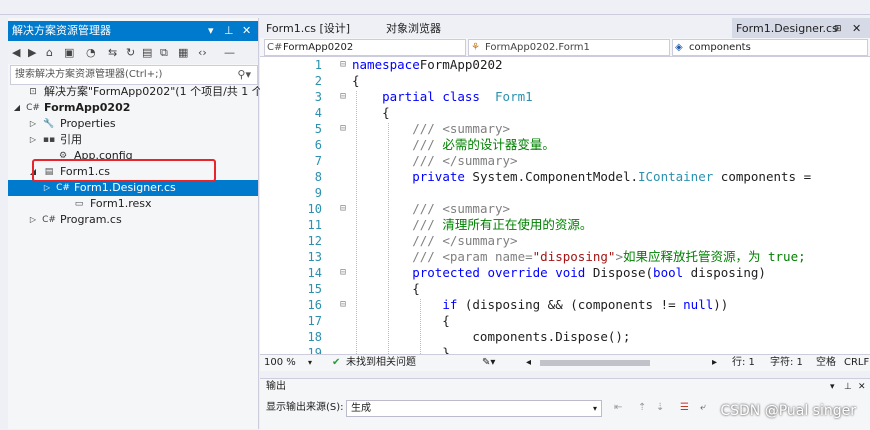 The height and width of the screenshot is (430, 870). What do you see at coordinates (133, 204) in the screenshot?
I see `tree-item: ▭ Form1.resx` at bounding box center [133, 204].